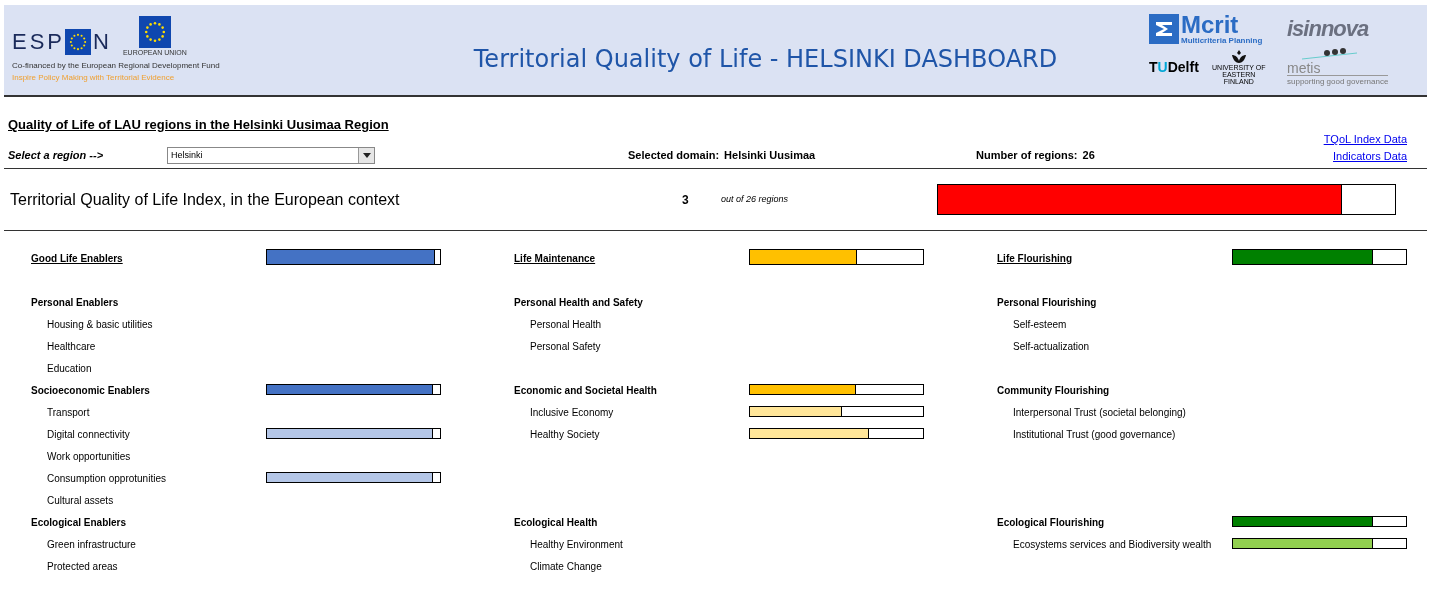 Image resolution: width=1431 pixels, height=604 pixels. Describe the element at coordinates (564, 434) in the screenshot. I see `indicator-label: Healthy Society` at that location.